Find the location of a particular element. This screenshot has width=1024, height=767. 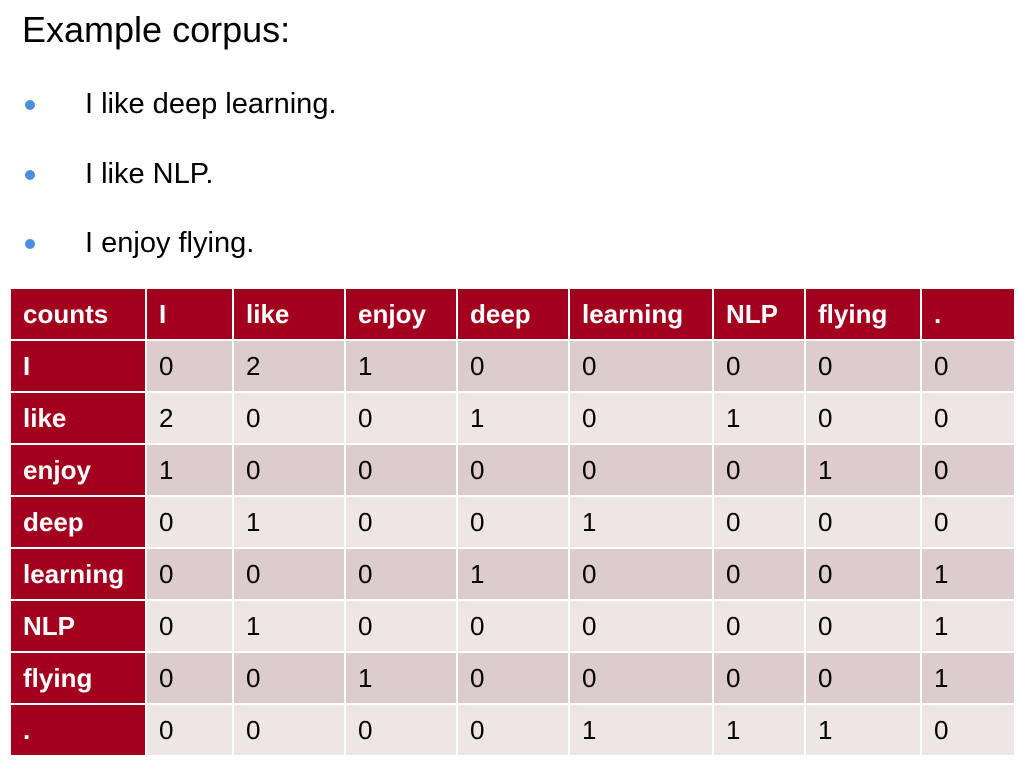

corpus-sentence: I like NLP. is located at coordinates (149, 174).